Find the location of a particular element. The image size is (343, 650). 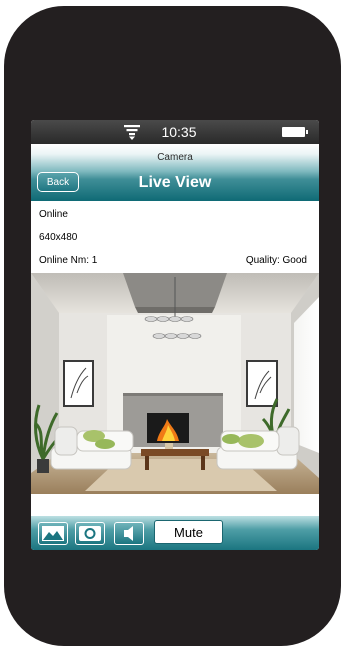

gallery-icon is located at coordinates (53, 533).